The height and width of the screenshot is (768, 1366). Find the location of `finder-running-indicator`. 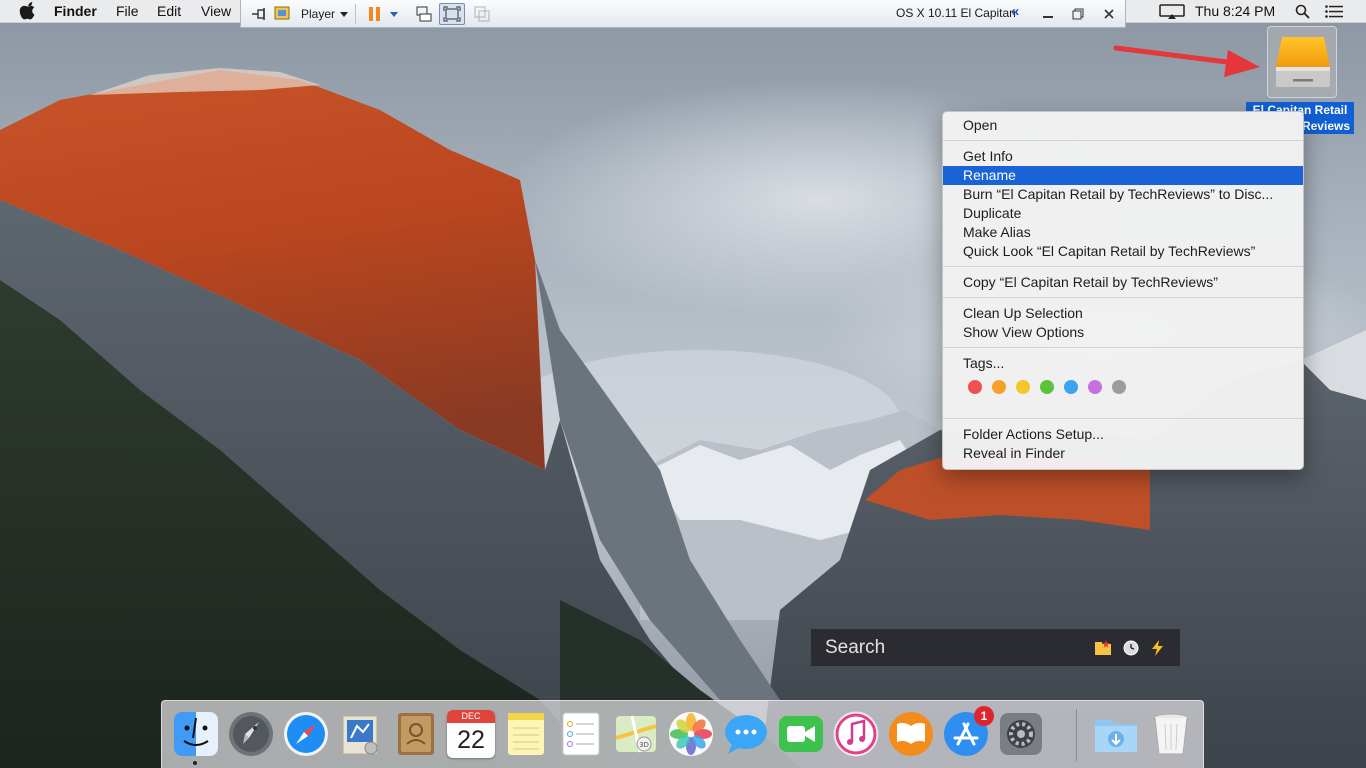

finder-running-indicator is located at coordinates (195, 763).